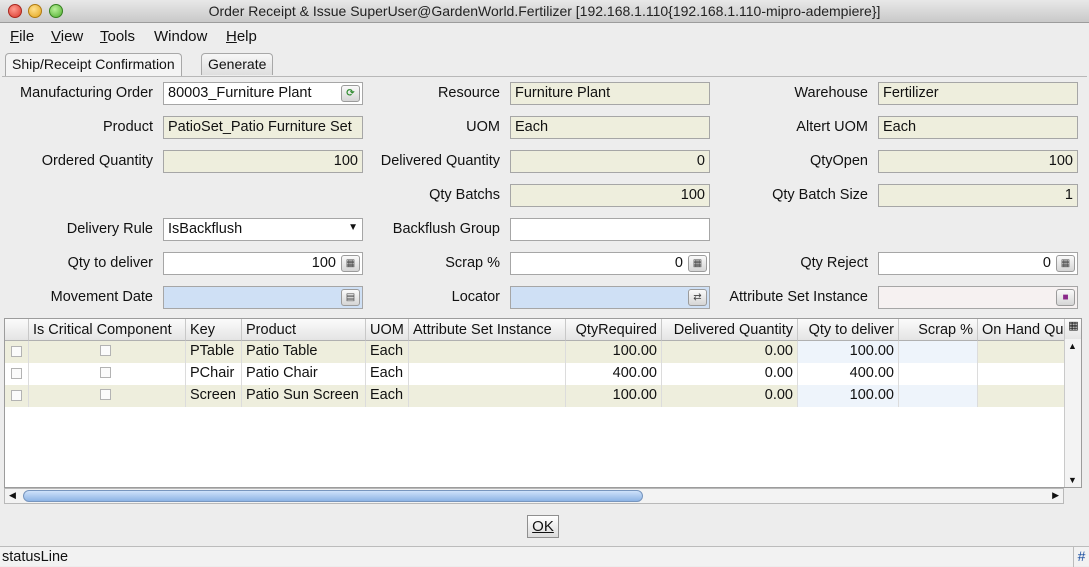 The height and width of the screenshot is (567, 1089). I want to click on menu-file: File, so click(22, 36).